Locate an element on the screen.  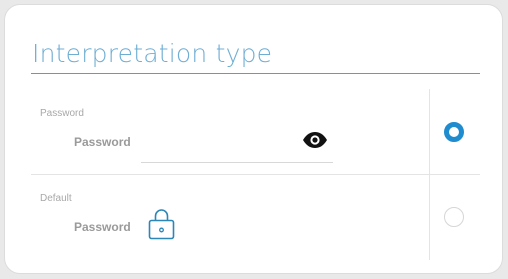
row-label-password: Password is located at coordinates (62, 113).